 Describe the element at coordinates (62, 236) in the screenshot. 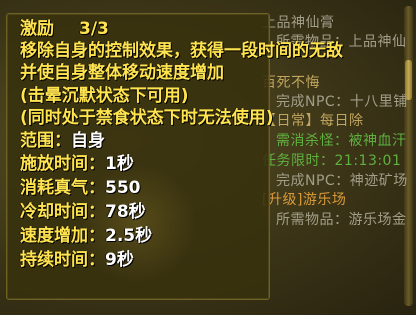

I see `stat-label: 速度增加：` at that location.